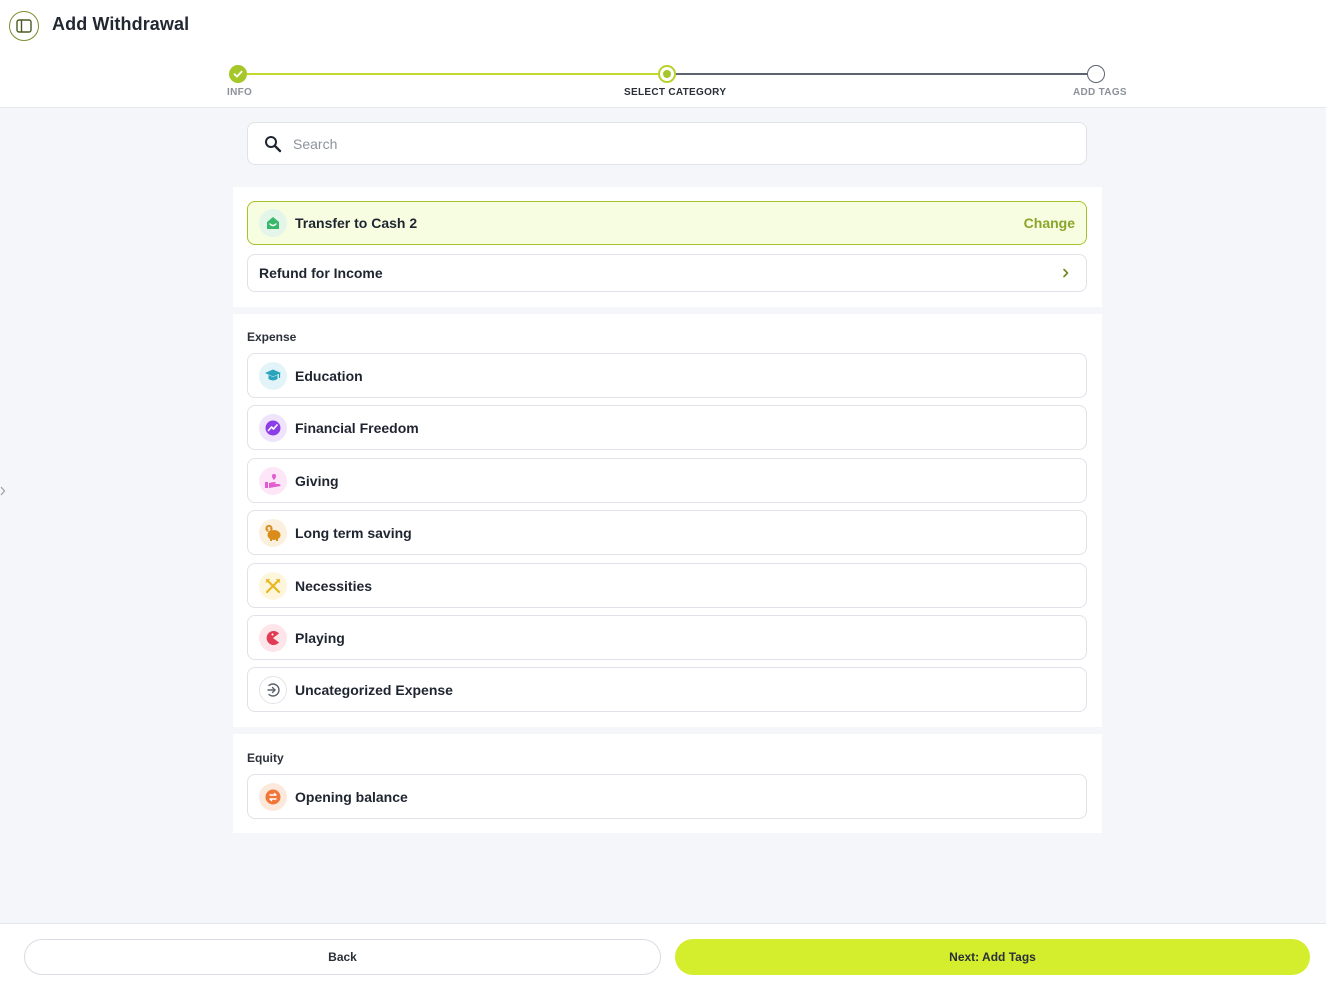 This screenshot has height=987, width=1326. Describe the element at coordinates (273, 223) in the screenshot. I see `house-wallet-icon` at that location.